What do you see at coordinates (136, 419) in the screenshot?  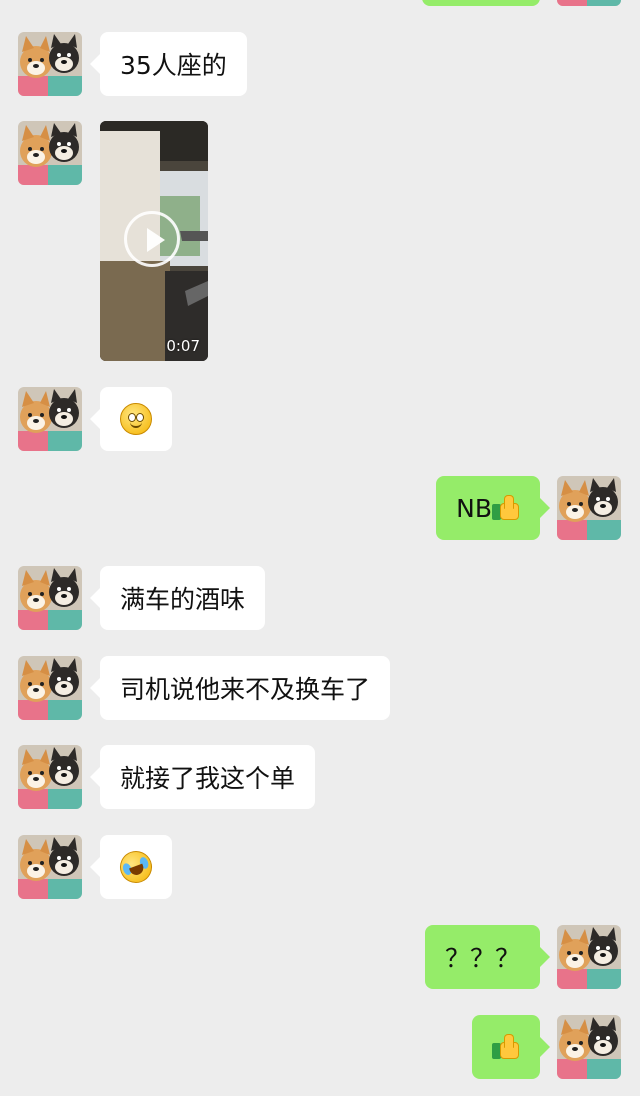 I see `slightly-smiling-face-icon` at bounding box center [136, 419].